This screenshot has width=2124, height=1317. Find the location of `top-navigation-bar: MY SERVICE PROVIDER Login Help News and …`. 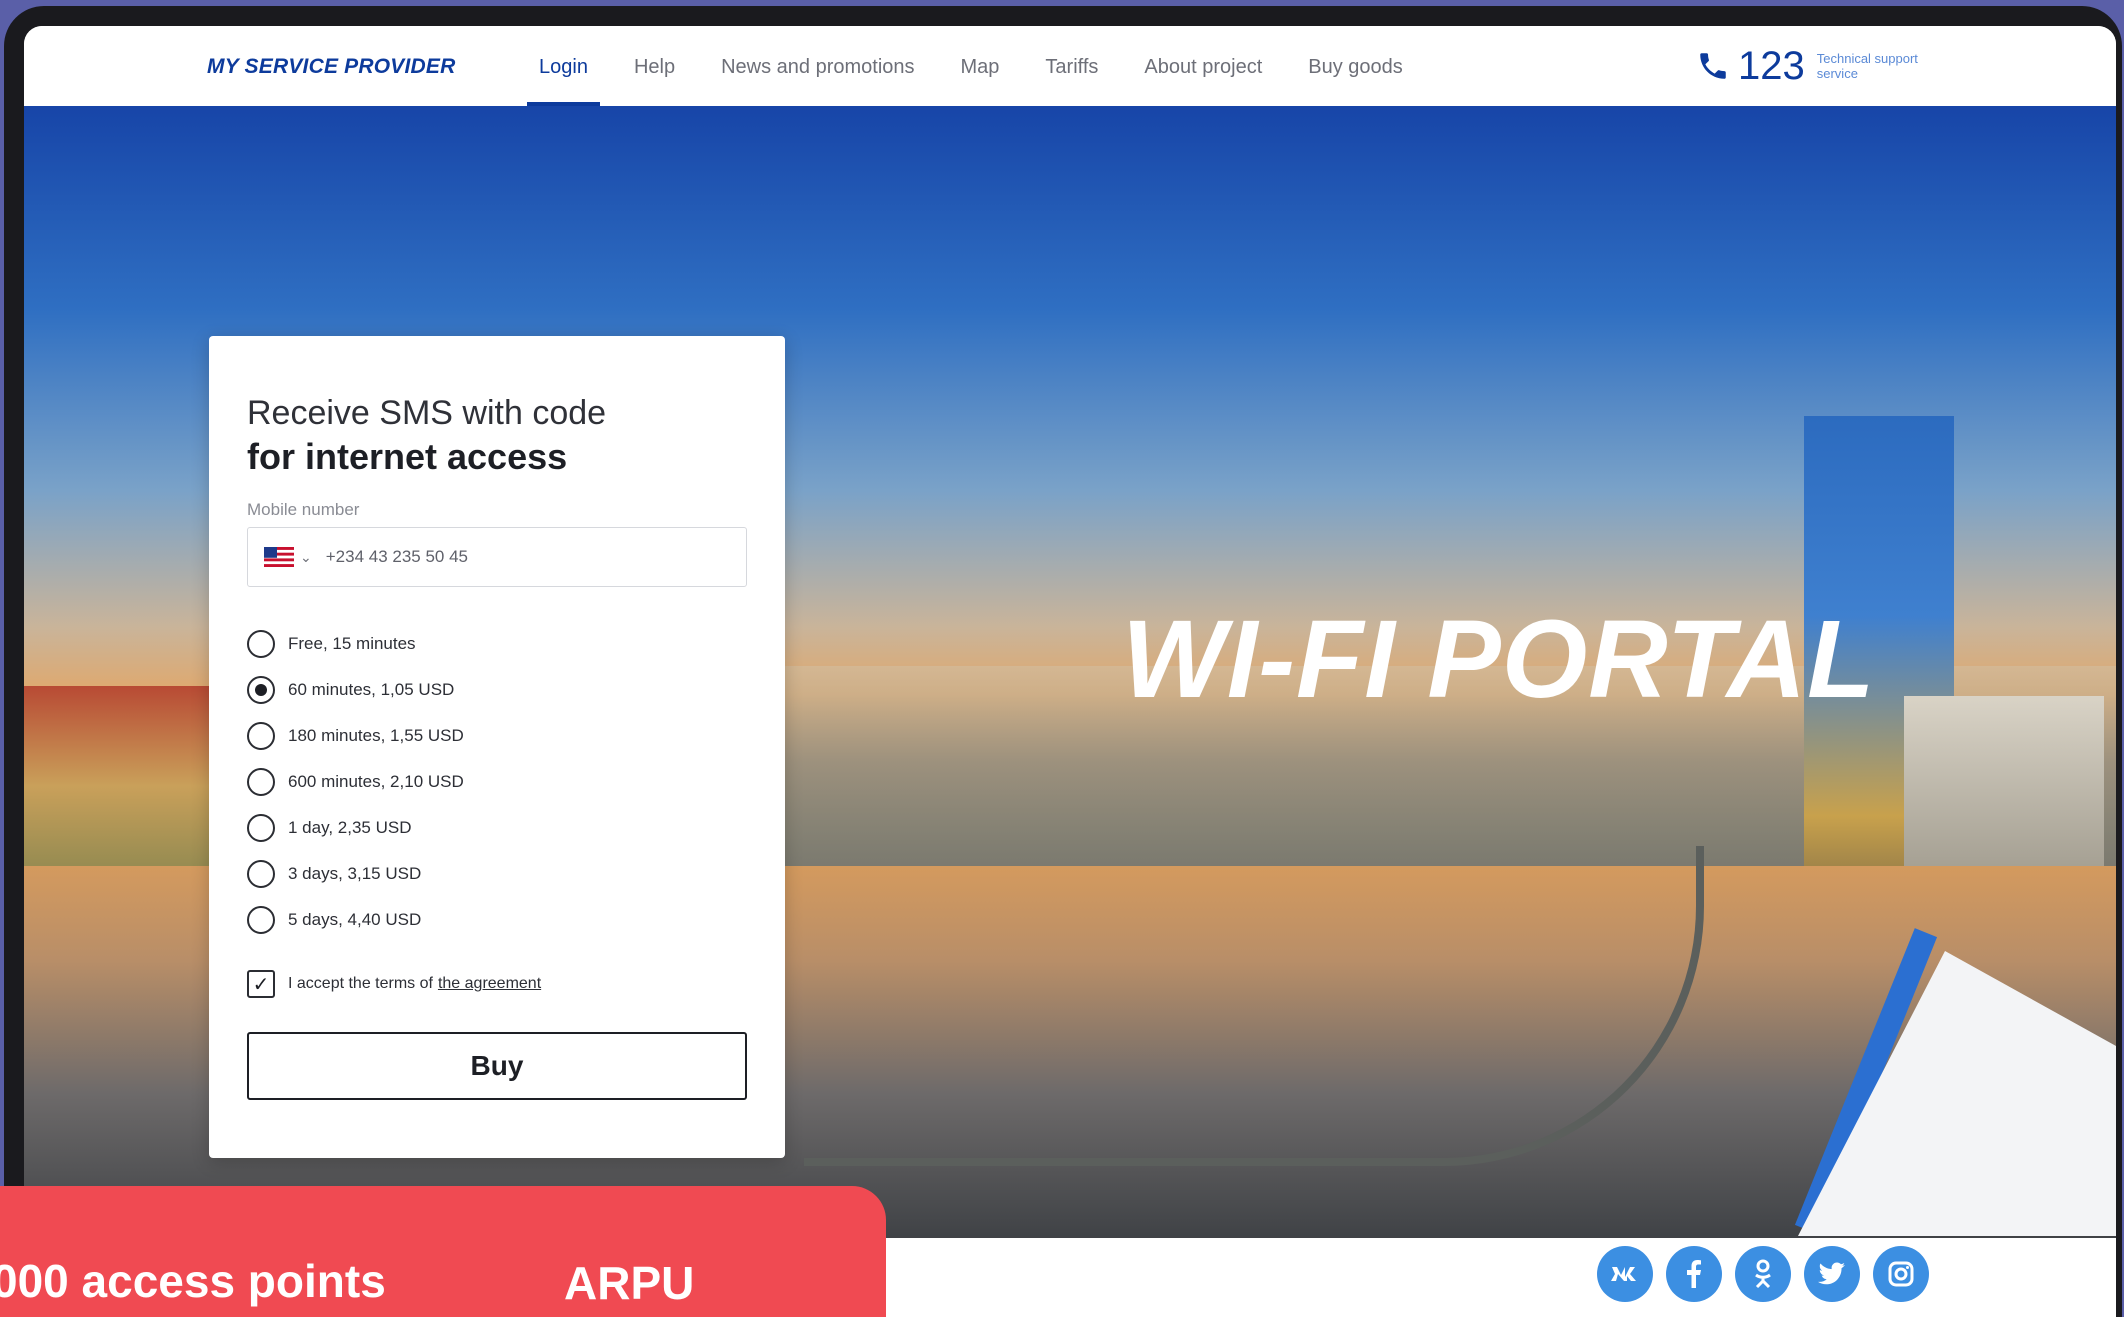

top-navigation-bar: MY SERVICE PROVIDER Login Help News and … is located at coordinates (1070, 66).